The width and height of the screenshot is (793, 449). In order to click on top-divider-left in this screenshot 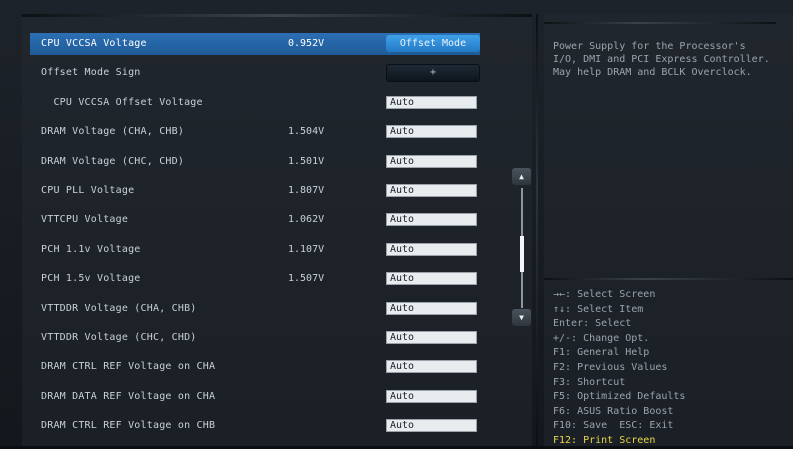, I will do `click(277, 15)`.